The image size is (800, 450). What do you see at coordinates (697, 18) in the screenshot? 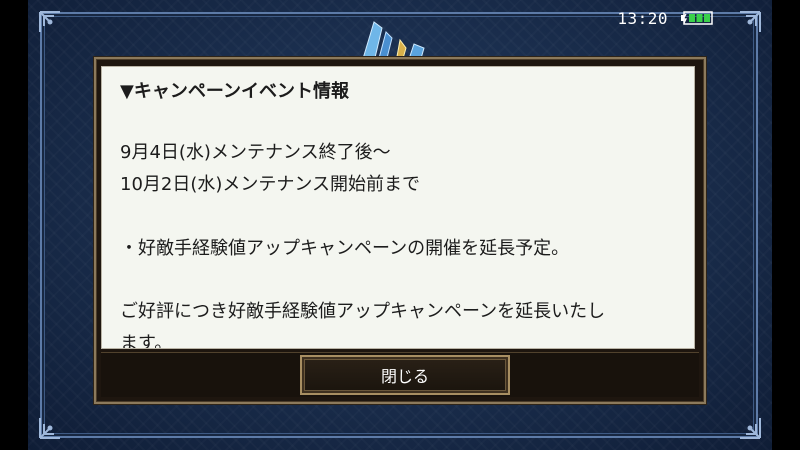
I see `battery-charging-icon` at bounding box center [697, 18].